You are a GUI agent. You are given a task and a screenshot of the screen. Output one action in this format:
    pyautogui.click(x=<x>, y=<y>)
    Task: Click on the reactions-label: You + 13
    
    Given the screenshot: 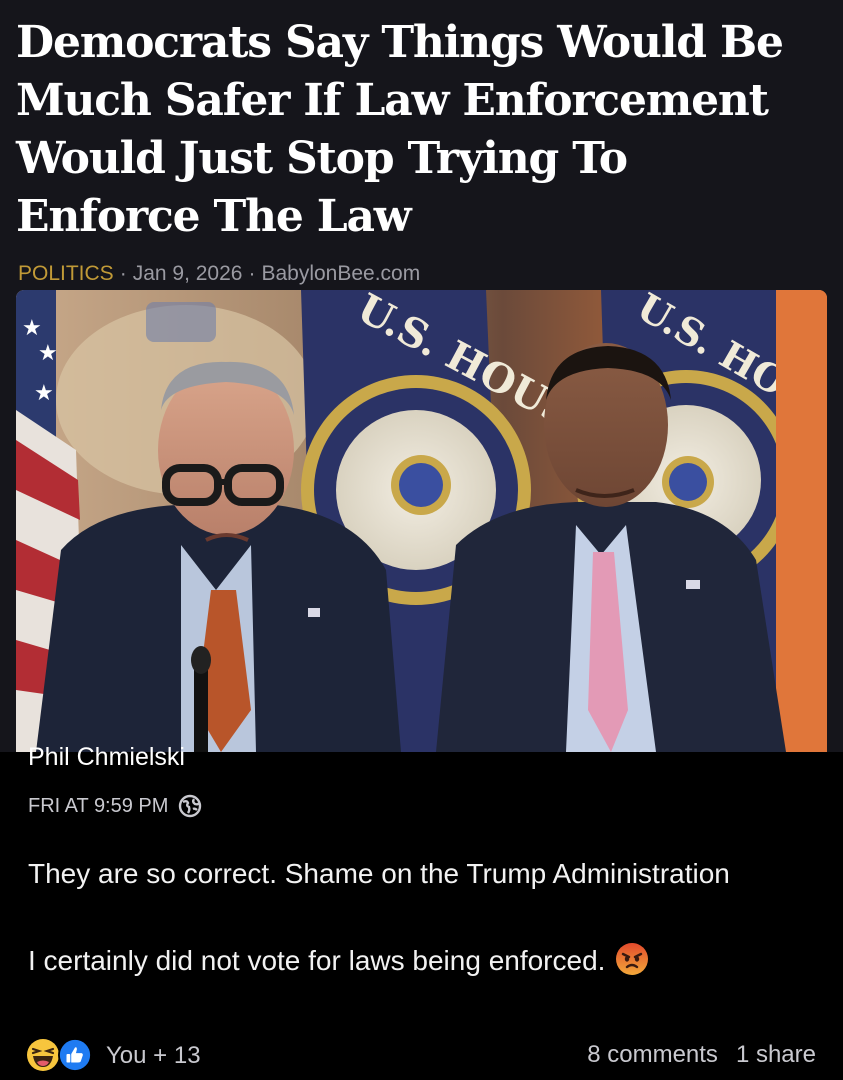 What is the action you would take?
    pyautogui.click(x=153, y=1056)
    